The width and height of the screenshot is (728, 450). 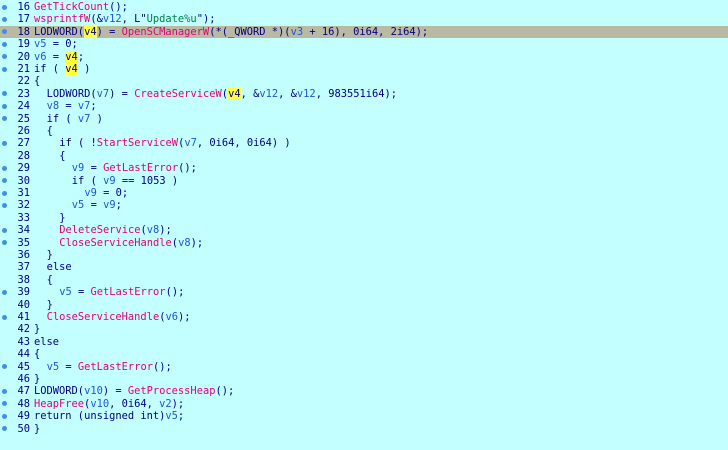 What do you see at coordinates (16, 168) in the screenshot?
I see `line-gutter: 29` at bounding box center [16, 168].